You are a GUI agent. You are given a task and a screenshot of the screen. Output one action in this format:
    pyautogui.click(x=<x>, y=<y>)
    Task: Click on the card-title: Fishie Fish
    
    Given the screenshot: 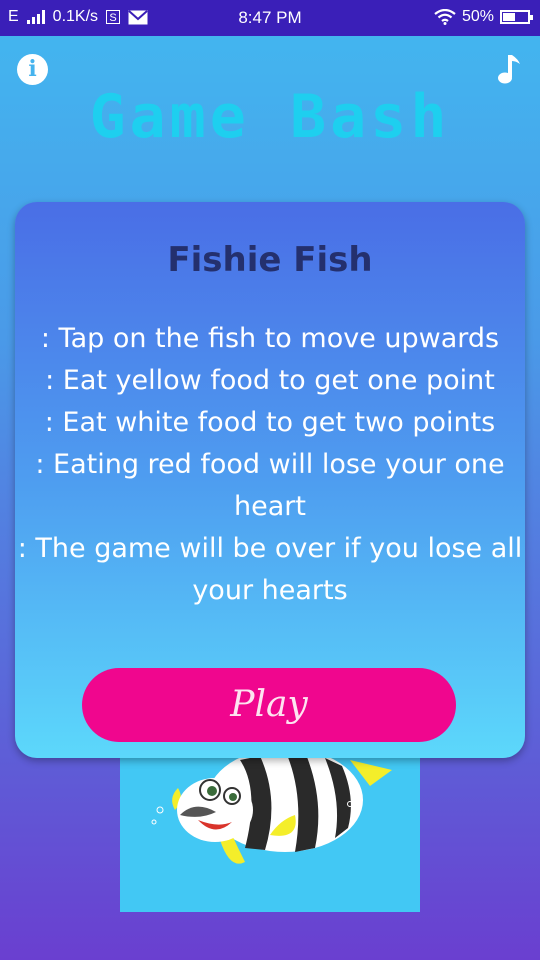 What is the action you would take?
    pyautogui.click(x=270, y=260)
    